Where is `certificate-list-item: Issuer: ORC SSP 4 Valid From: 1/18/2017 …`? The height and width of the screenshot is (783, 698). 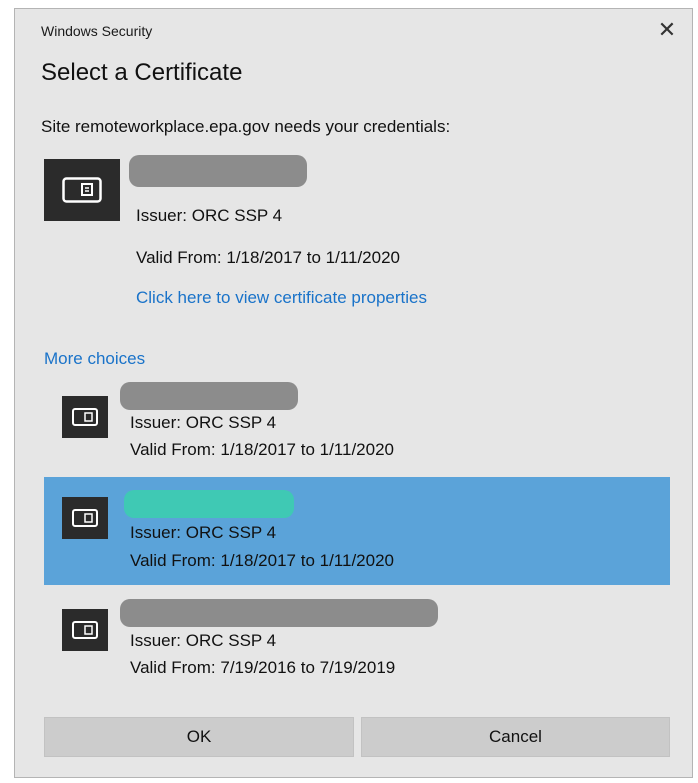
certificate-list-item: Issuer: ORC SSP 4 Valid From: 1/18/2017 … is located at coordinates (357, 427).